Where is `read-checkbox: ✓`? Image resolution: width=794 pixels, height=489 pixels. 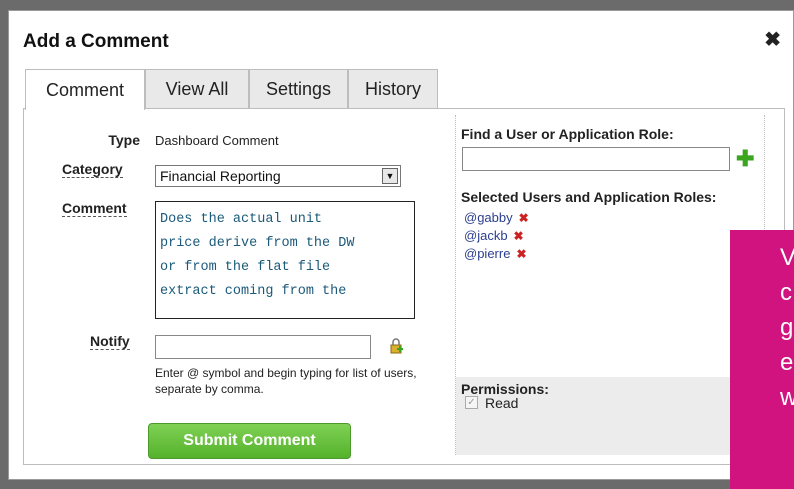 read-checkbox: ✓ is located at coordinates (471, 402).